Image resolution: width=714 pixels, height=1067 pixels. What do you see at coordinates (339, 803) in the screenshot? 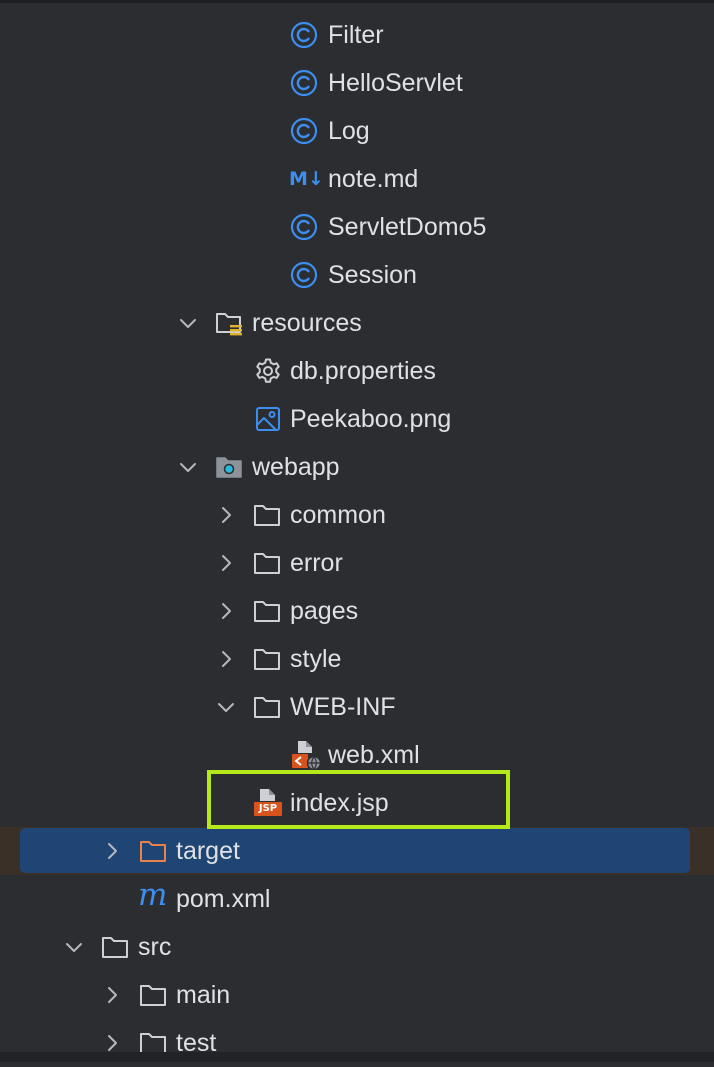
I see `tree-item-label: index.jsp` at bounding box center [339, 803].